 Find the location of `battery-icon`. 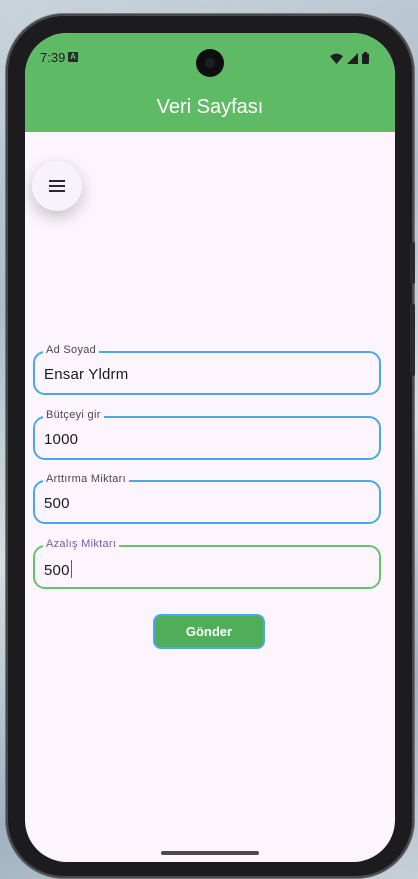

battery-icon is located at coordinates (365, 58).